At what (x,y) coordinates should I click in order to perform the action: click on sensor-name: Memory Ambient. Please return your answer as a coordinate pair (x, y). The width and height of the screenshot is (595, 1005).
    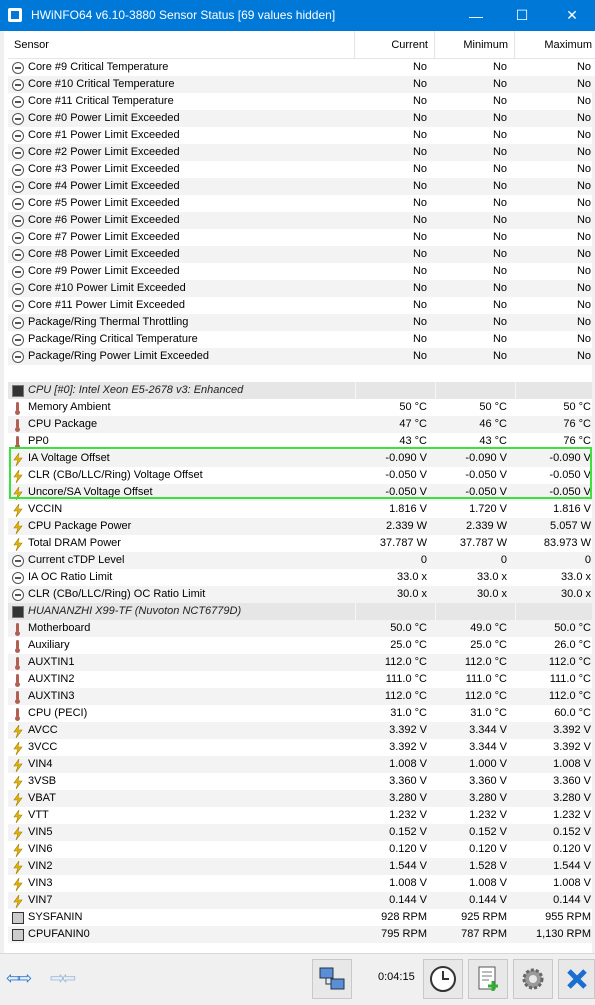
    Looking at the image, I should click on (69, 407).